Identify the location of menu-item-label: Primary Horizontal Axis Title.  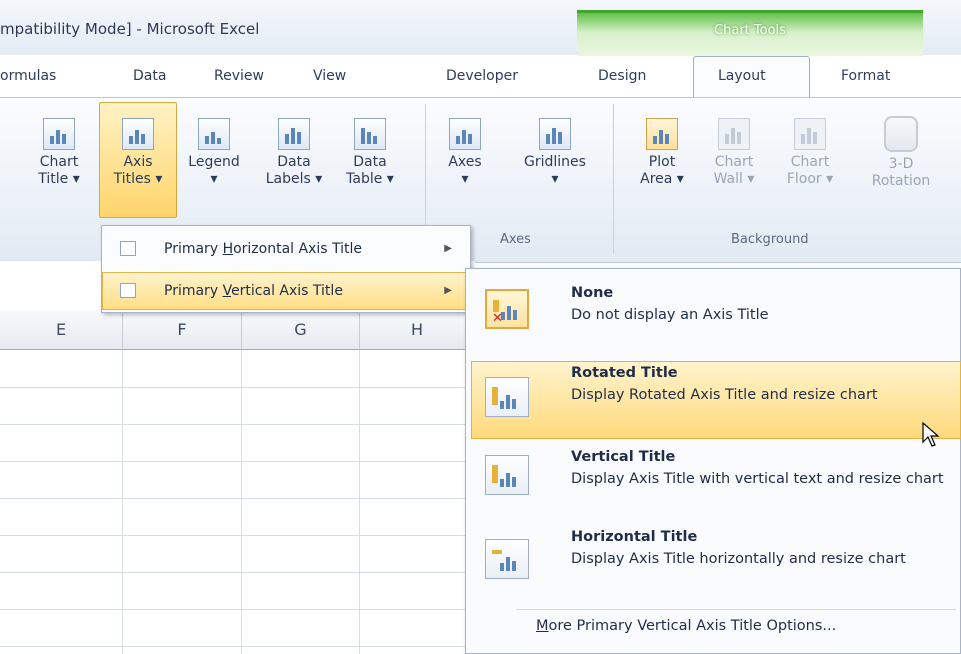
(263, 249).